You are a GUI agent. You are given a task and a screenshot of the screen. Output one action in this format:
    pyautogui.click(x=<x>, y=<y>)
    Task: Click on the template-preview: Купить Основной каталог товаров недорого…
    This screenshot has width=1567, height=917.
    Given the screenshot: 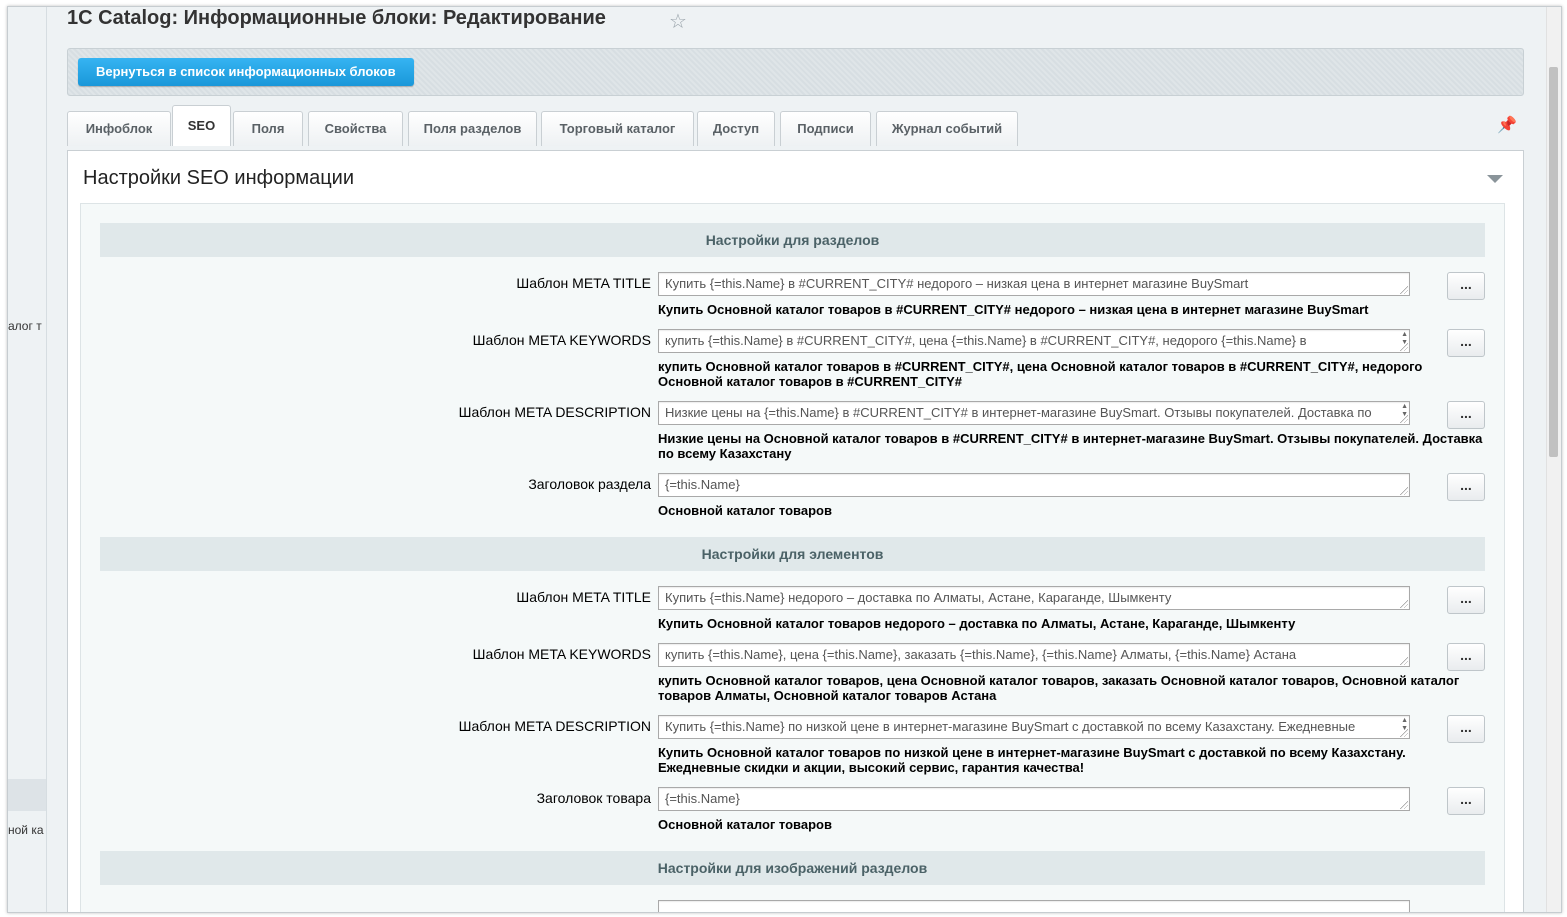 What is the action you would take?
    pyautogui.click(x=977, y=623)
    